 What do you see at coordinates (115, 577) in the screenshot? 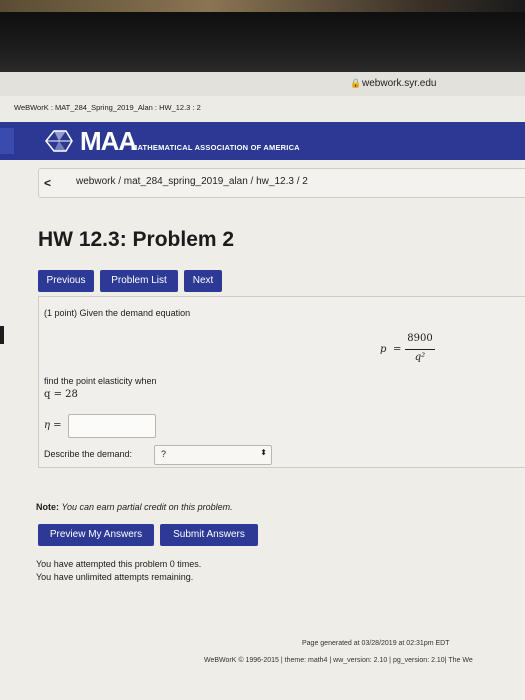
I see `attempts-line-2: You have unlimited attempts remaining.` at bounding box center [115, 577].